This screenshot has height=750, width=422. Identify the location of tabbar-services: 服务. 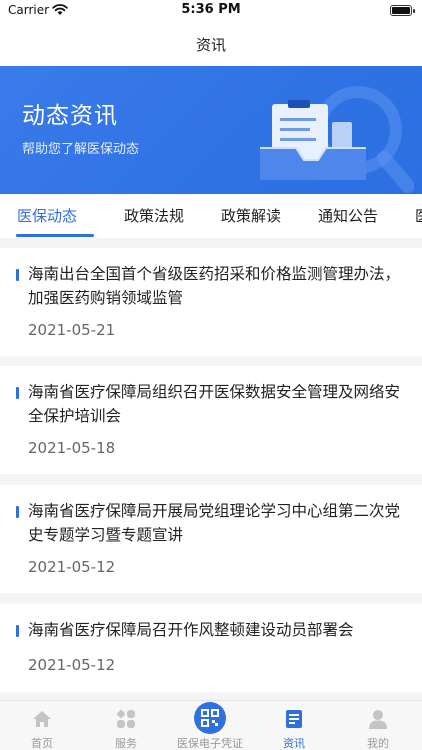
(126, 725).